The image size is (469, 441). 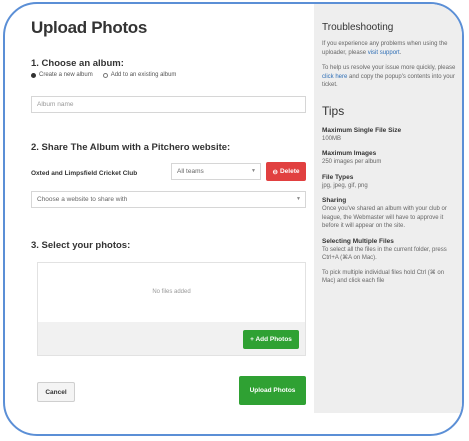 What do you see at coordinates (271, 339) in the screenshot?
I see `add-photos-button: + Add Photos` at bounding box center [271, 339].